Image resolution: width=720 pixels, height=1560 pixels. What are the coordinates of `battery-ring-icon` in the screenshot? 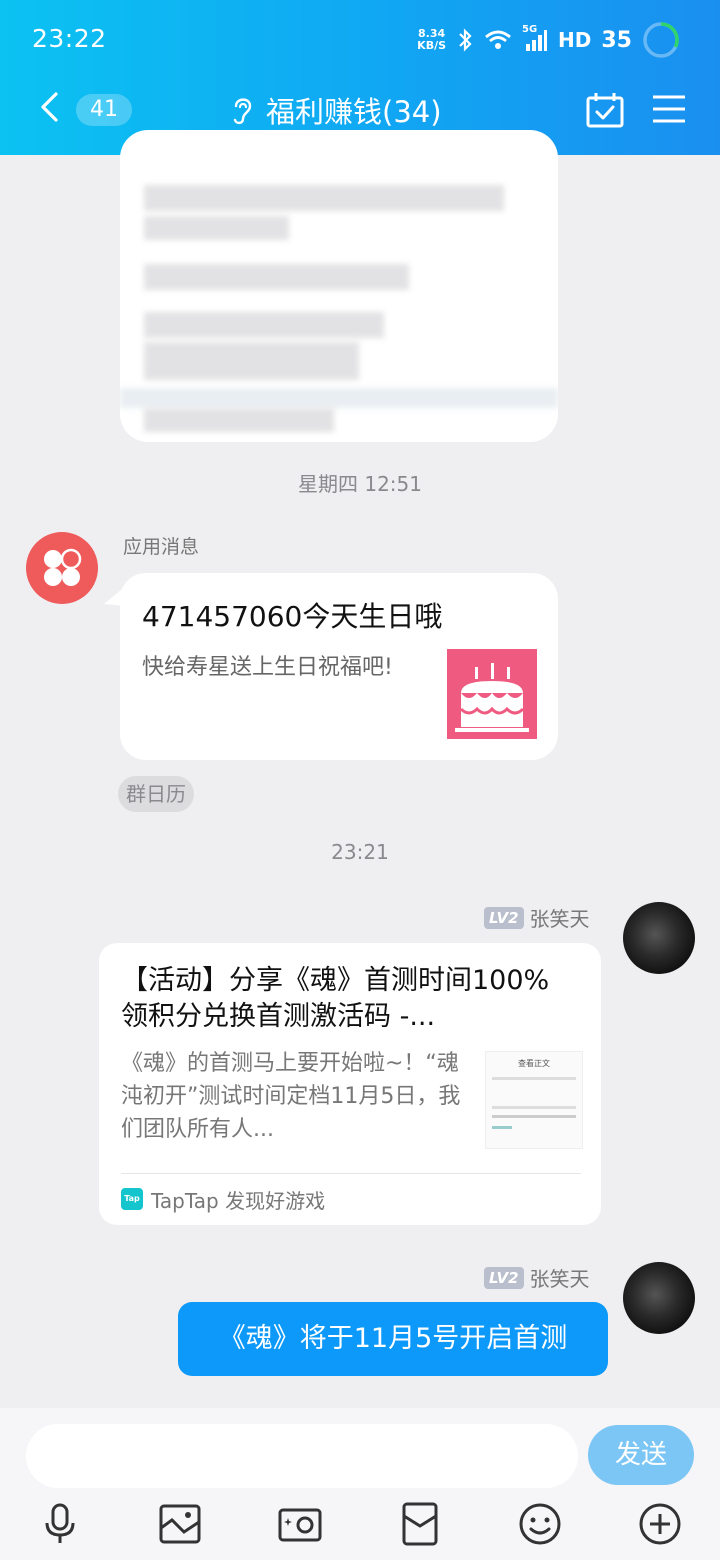 It's located at (661, 40).